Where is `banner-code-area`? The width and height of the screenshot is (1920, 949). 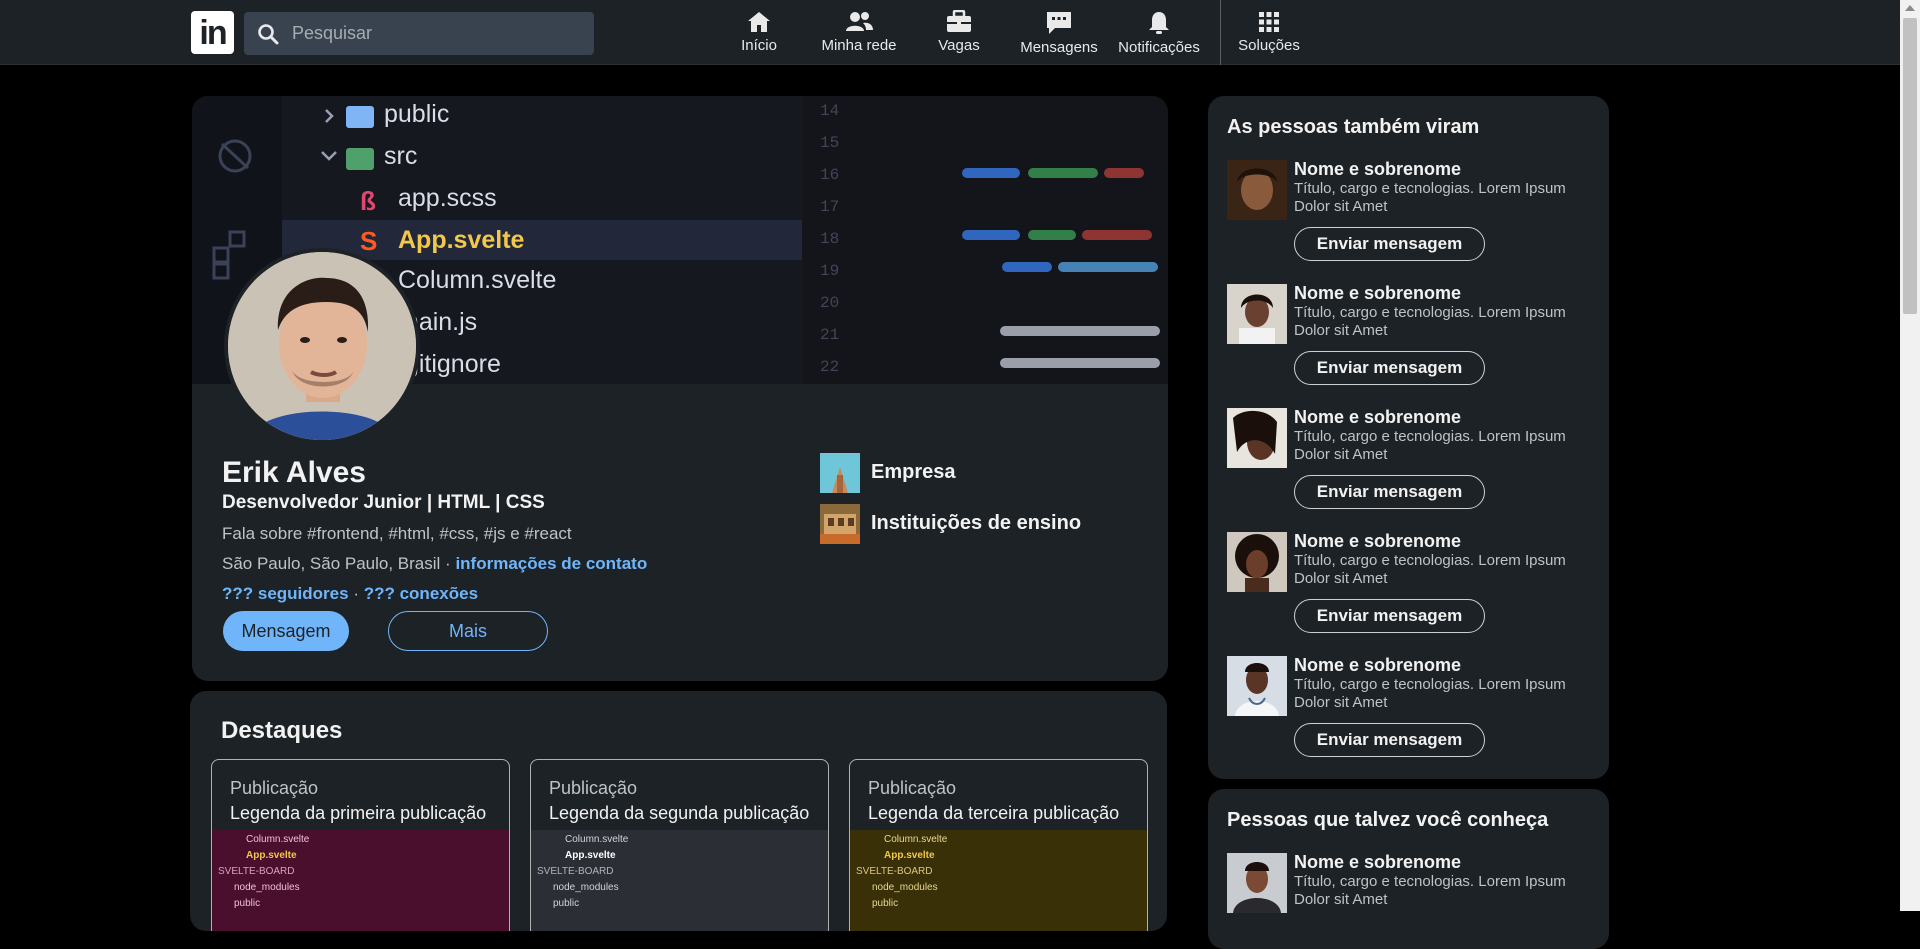 banner-code-area is located at coordinates (985, 240).